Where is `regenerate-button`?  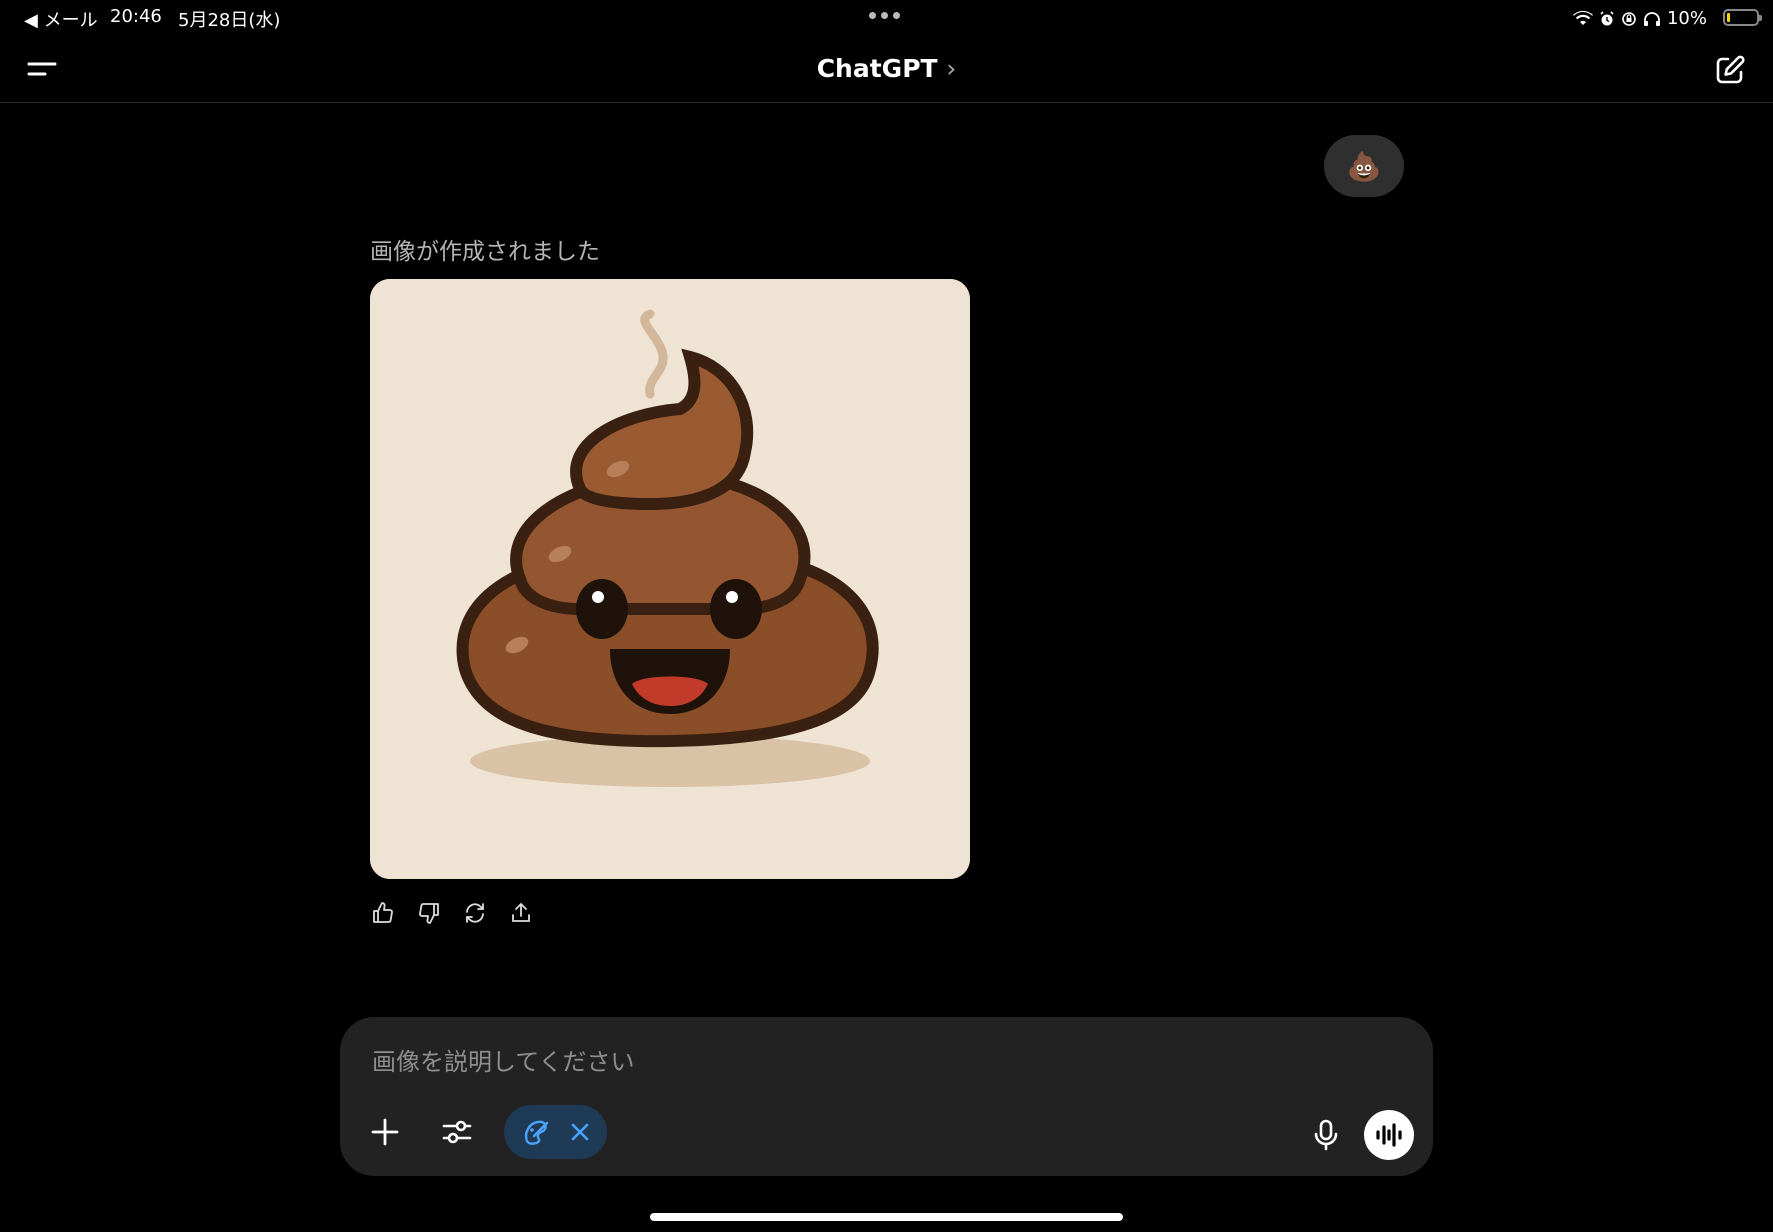
regenerate-button is located at coordinates (475, 913).